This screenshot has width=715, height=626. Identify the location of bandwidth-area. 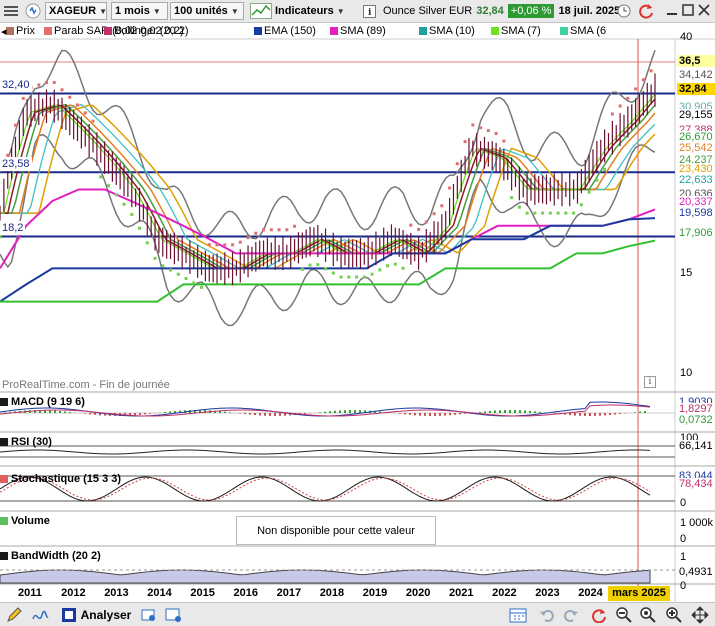
(325, 576).